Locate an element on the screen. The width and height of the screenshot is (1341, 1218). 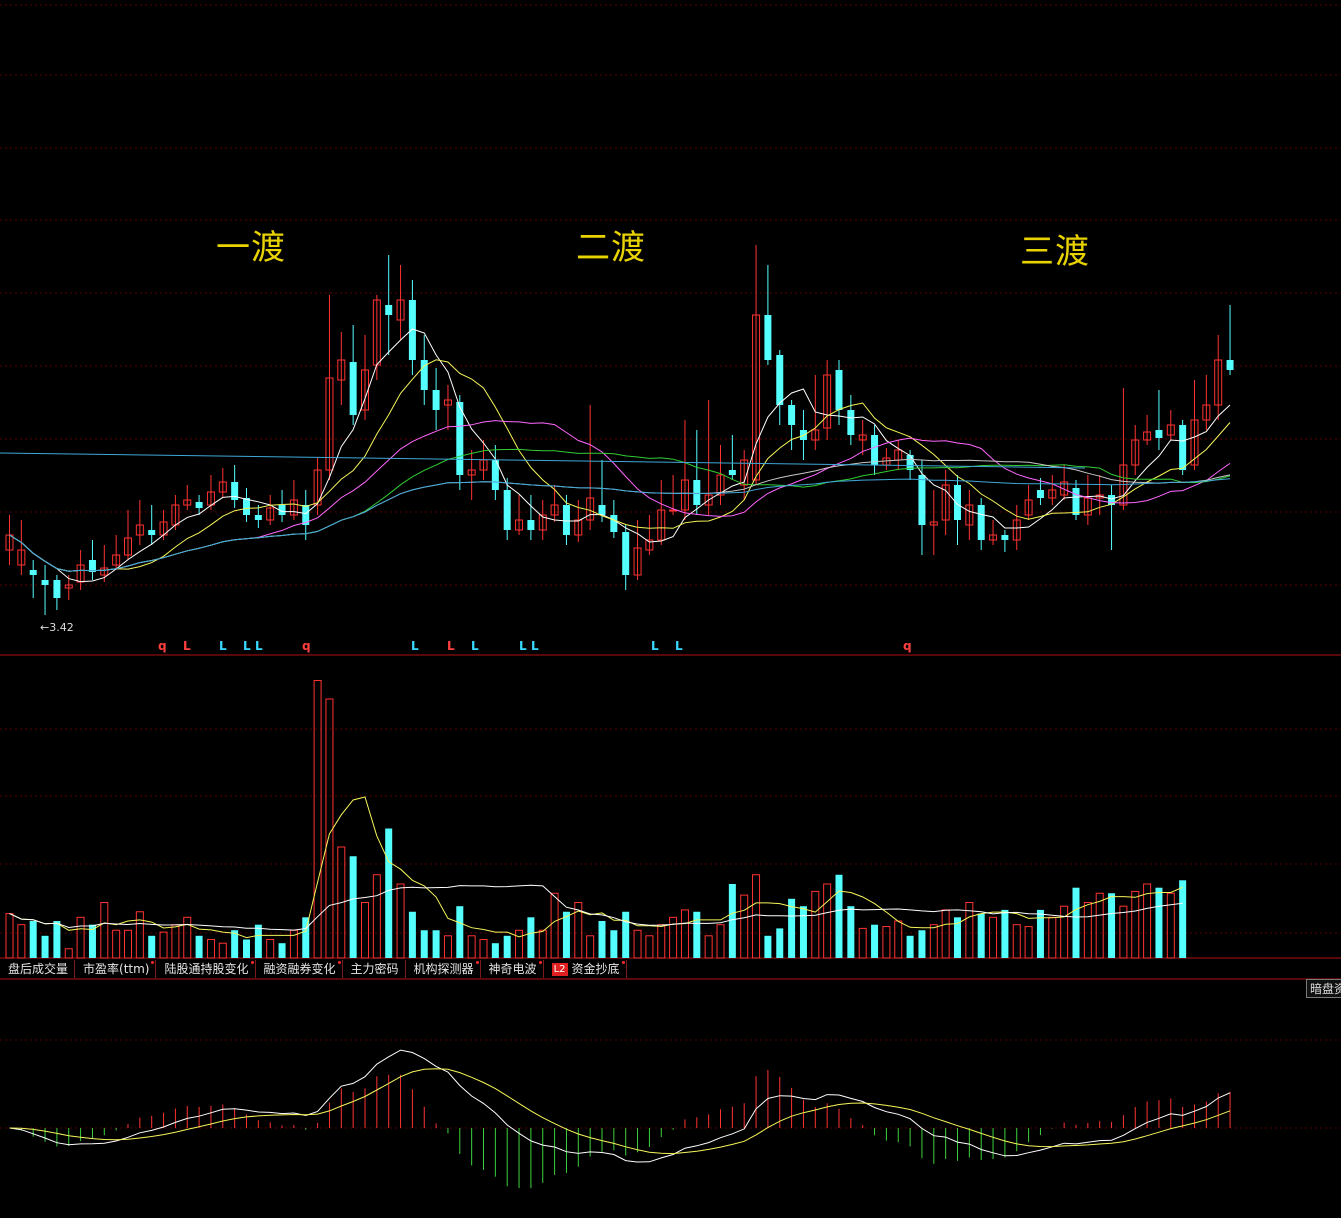
oscillator-line is located at coordinates (620, 1111).